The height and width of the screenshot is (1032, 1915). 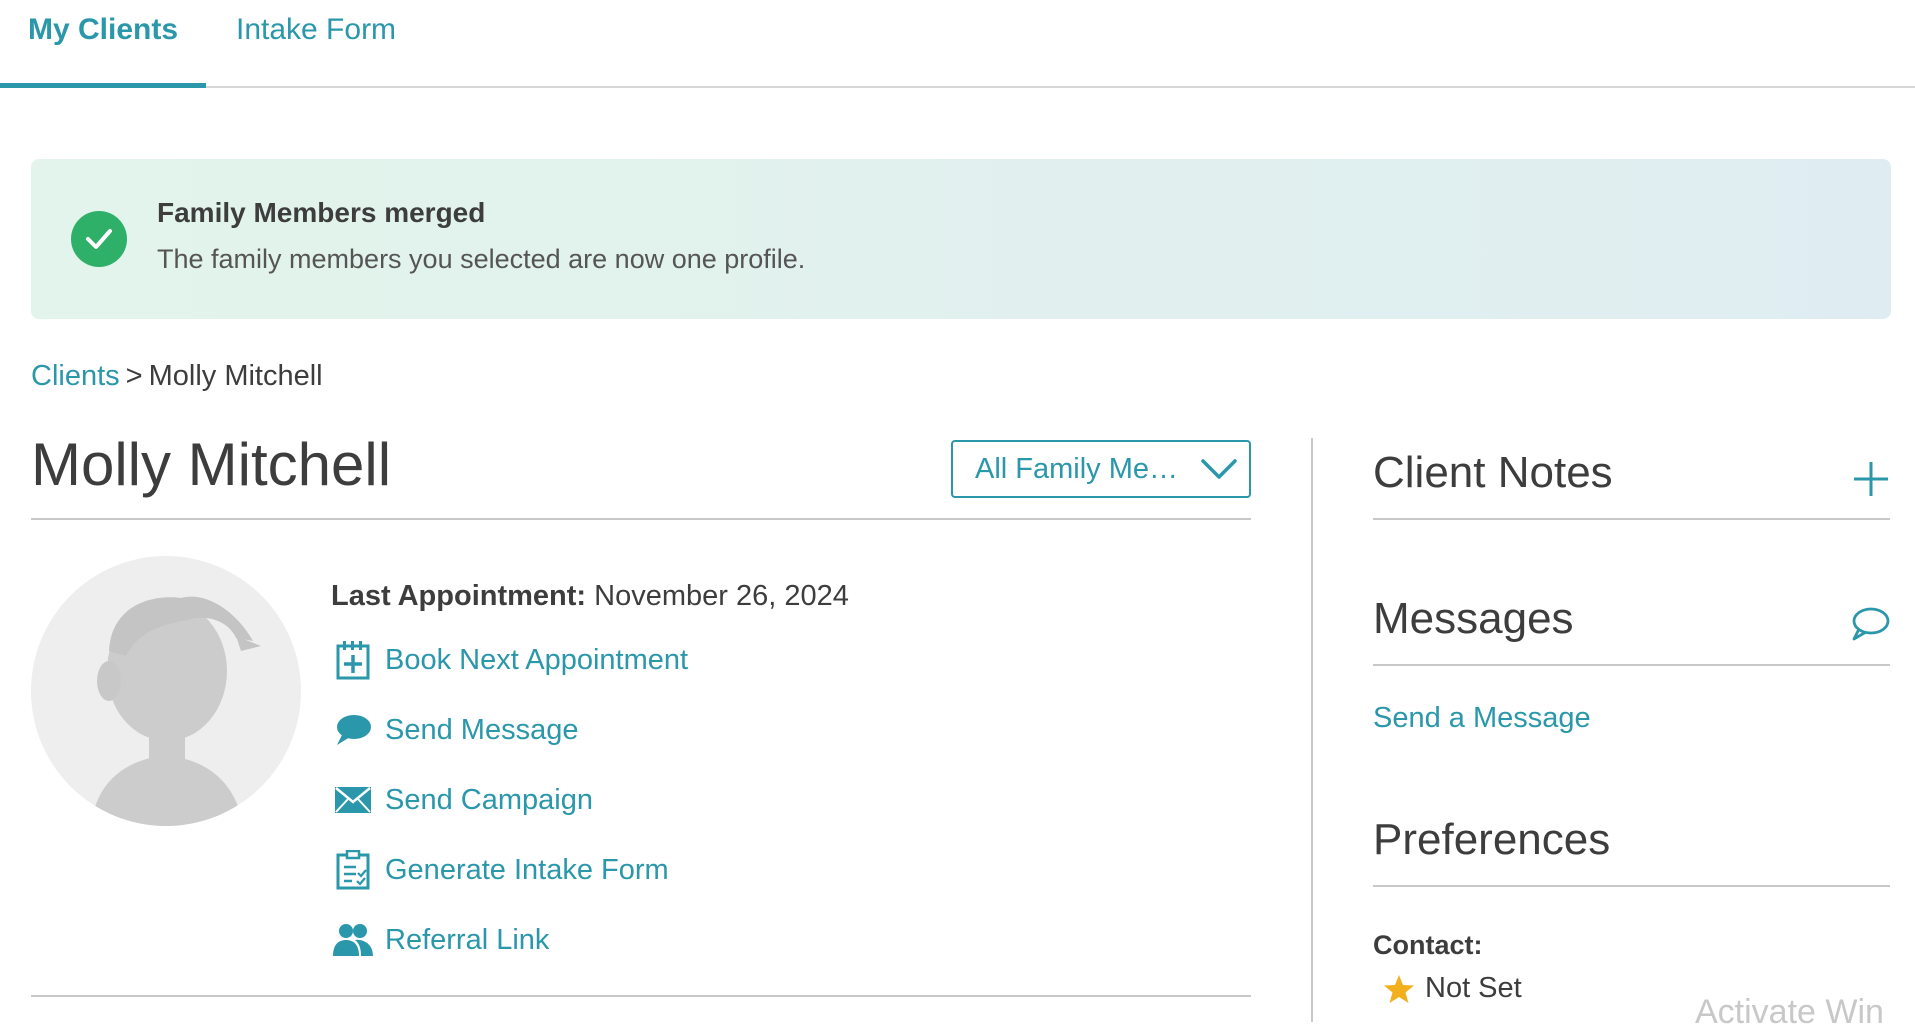 What do you see at coordinates (321, 212) in the screenshot?
I see `alert-title: Family Members merged` at bounding box center [321, 212].